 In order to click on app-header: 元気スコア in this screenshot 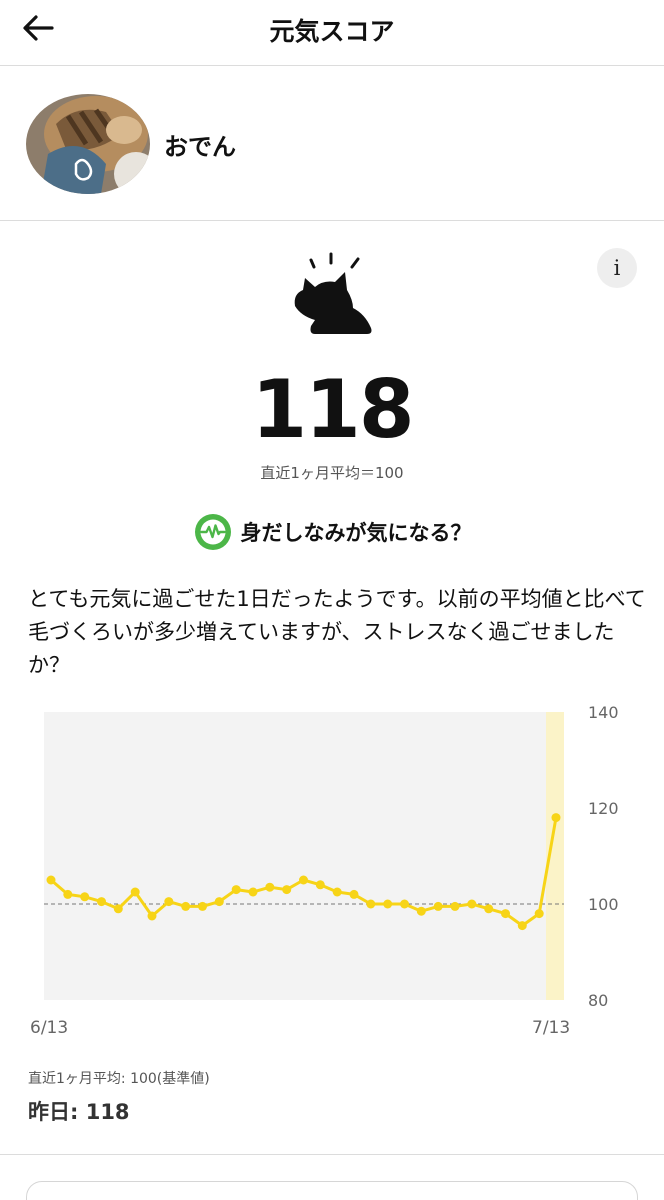, I will do `click(332, 33)`.